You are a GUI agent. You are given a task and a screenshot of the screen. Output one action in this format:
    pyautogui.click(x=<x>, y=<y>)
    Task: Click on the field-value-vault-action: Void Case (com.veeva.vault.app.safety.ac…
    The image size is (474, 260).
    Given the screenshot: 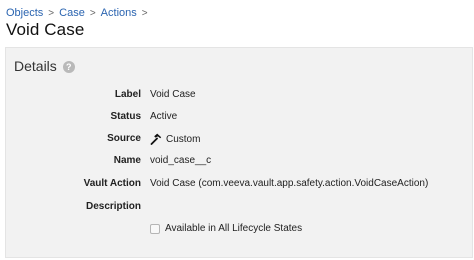 What is the action you would take?
    pyautogui.click(x=289, y=183)
    